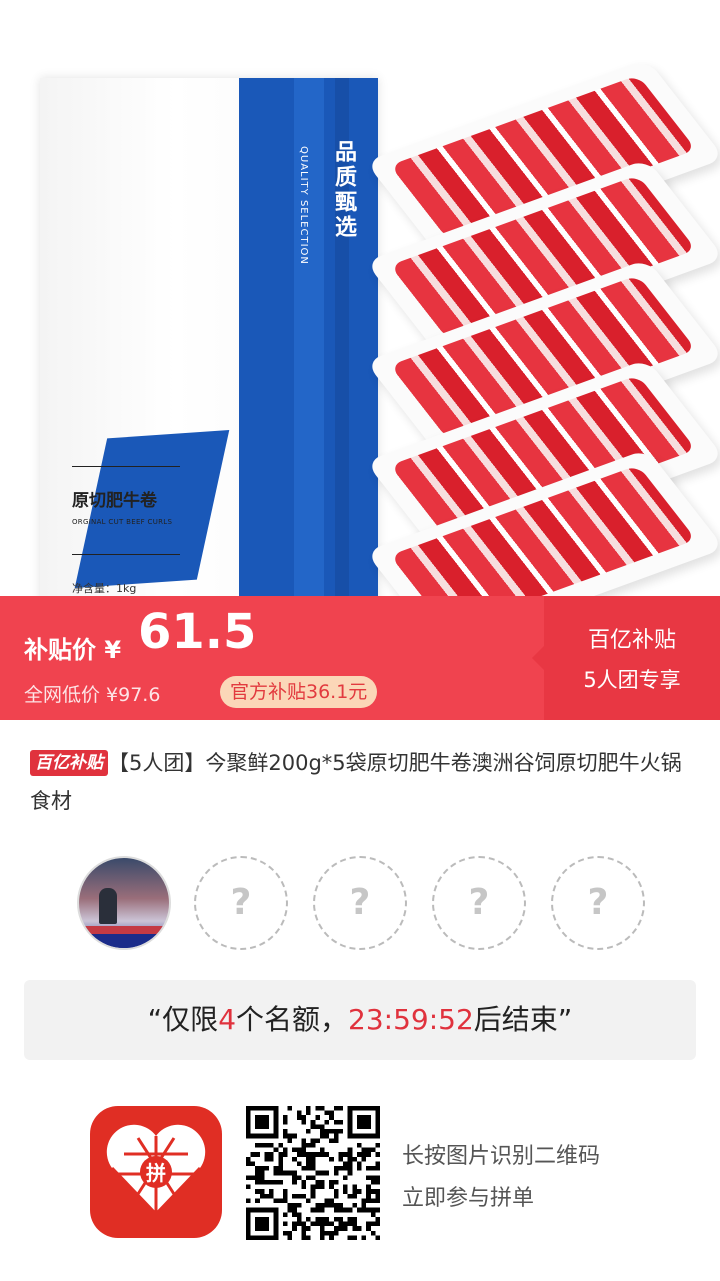 The image size is (720, 1281). What do you see at coordinates (73, 650) in the screenshot?
I see `subsidy-price-label: 补贴价 ¥` at bounding box center [73, 650].